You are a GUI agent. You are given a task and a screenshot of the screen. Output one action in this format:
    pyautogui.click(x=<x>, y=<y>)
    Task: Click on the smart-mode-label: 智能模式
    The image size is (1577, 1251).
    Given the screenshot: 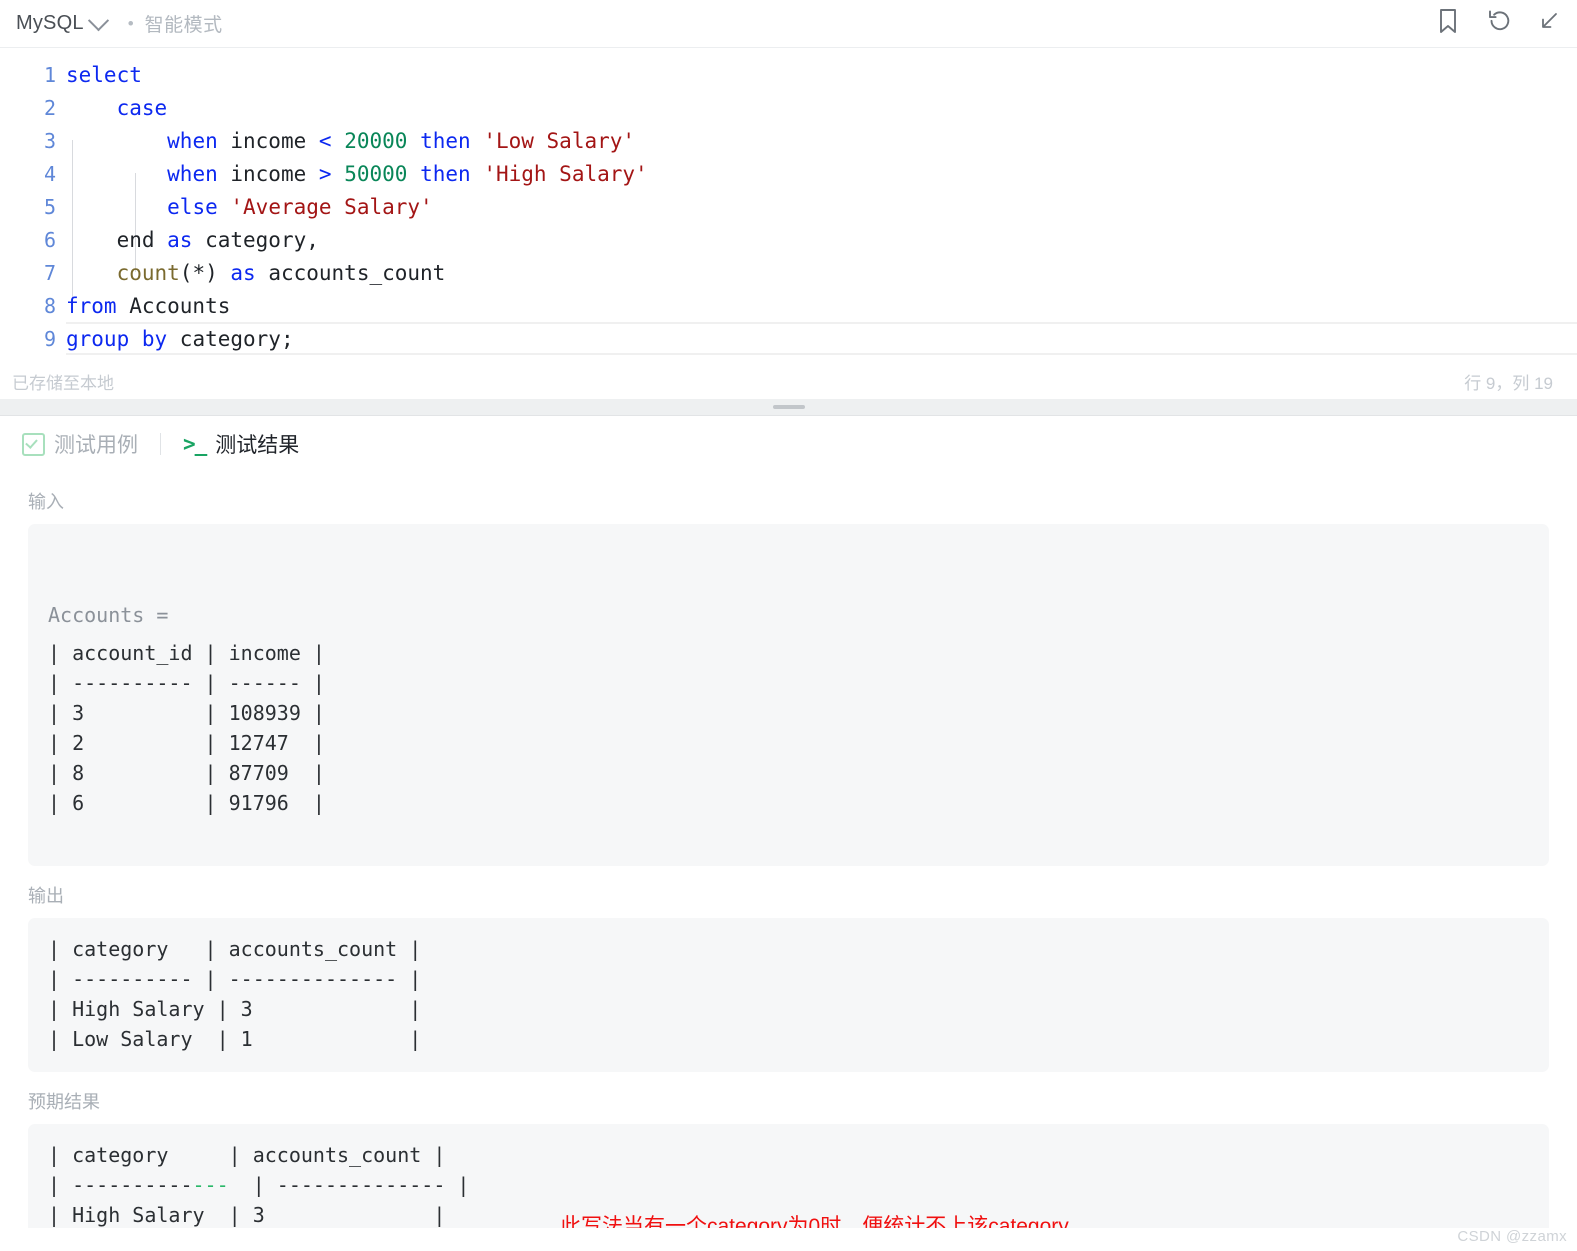 What is the action you would take?
    pyautogui.click(x=183, y=25)
    